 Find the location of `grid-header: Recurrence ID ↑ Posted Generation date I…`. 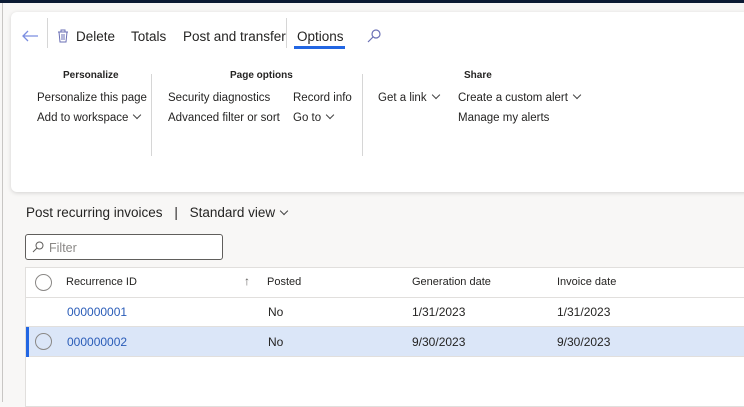

grid-header: Recurrence ID ↑ Posted Generation date I… is located at coordinates (385, 283).